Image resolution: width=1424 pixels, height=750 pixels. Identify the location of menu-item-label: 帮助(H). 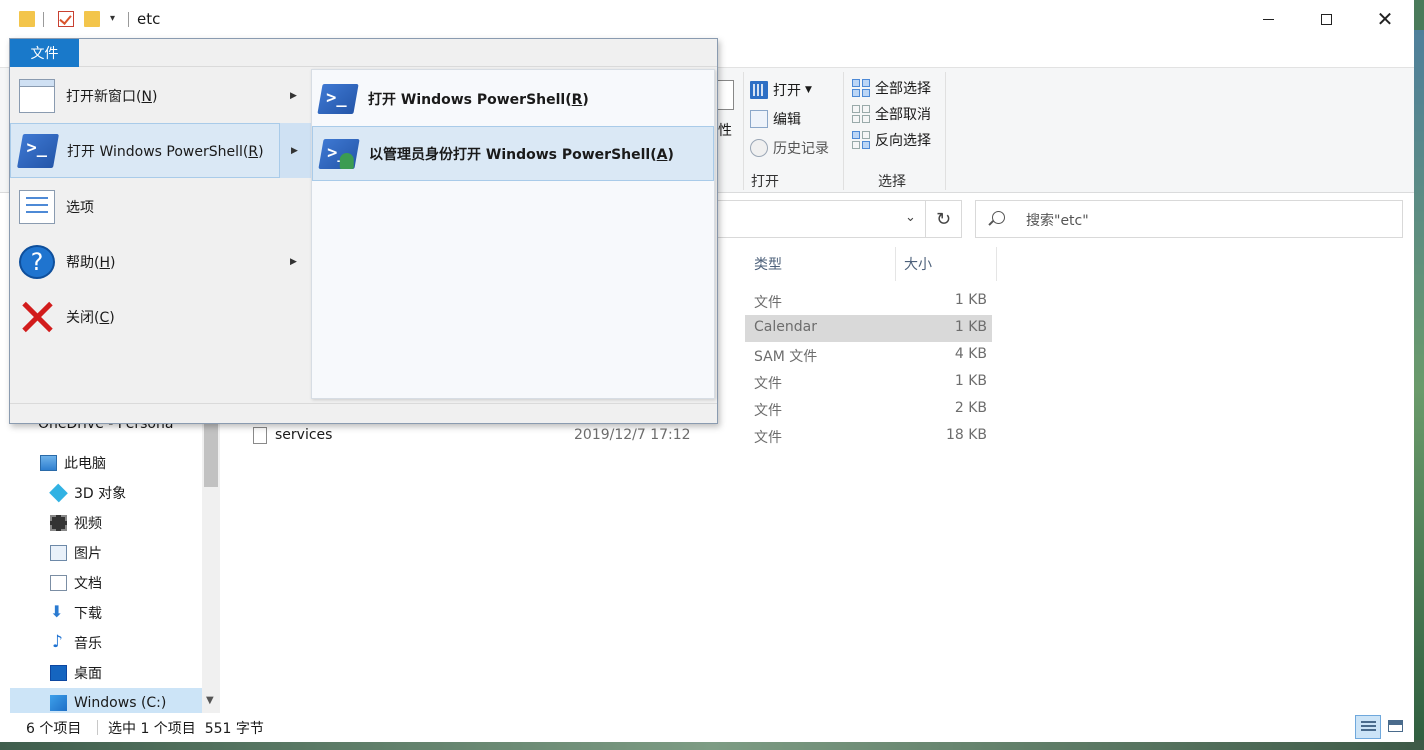
(91, 262).